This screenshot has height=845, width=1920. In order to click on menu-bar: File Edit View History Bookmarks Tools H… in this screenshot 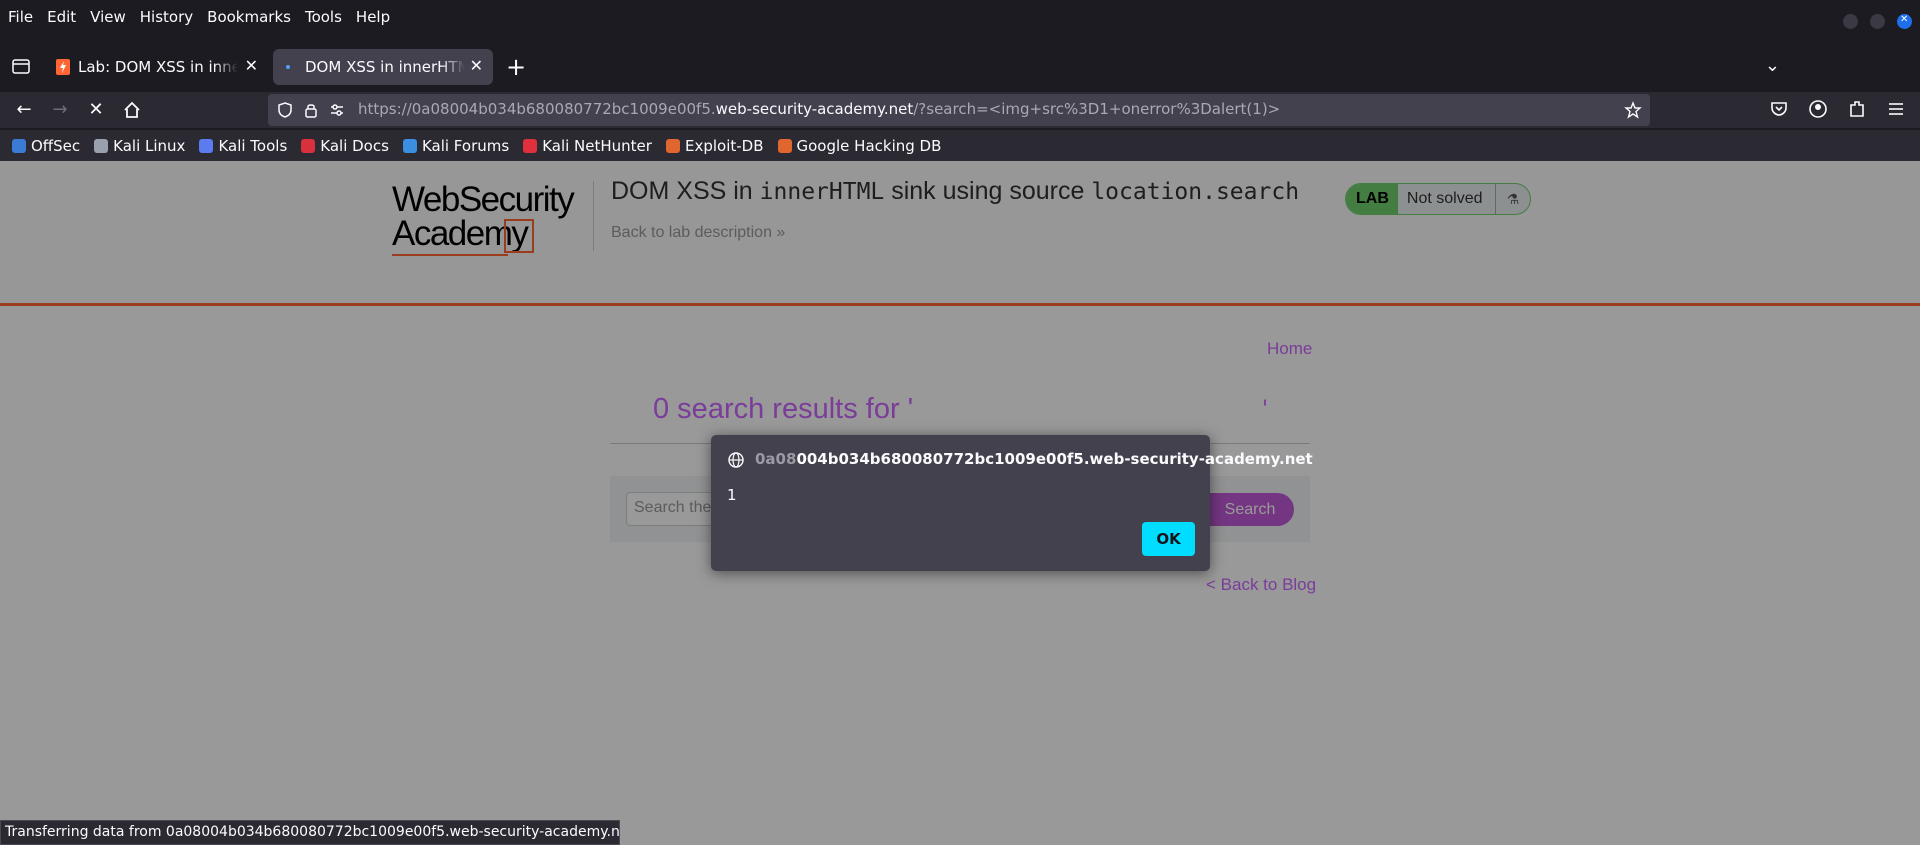, I will do `click(960, 16)`.